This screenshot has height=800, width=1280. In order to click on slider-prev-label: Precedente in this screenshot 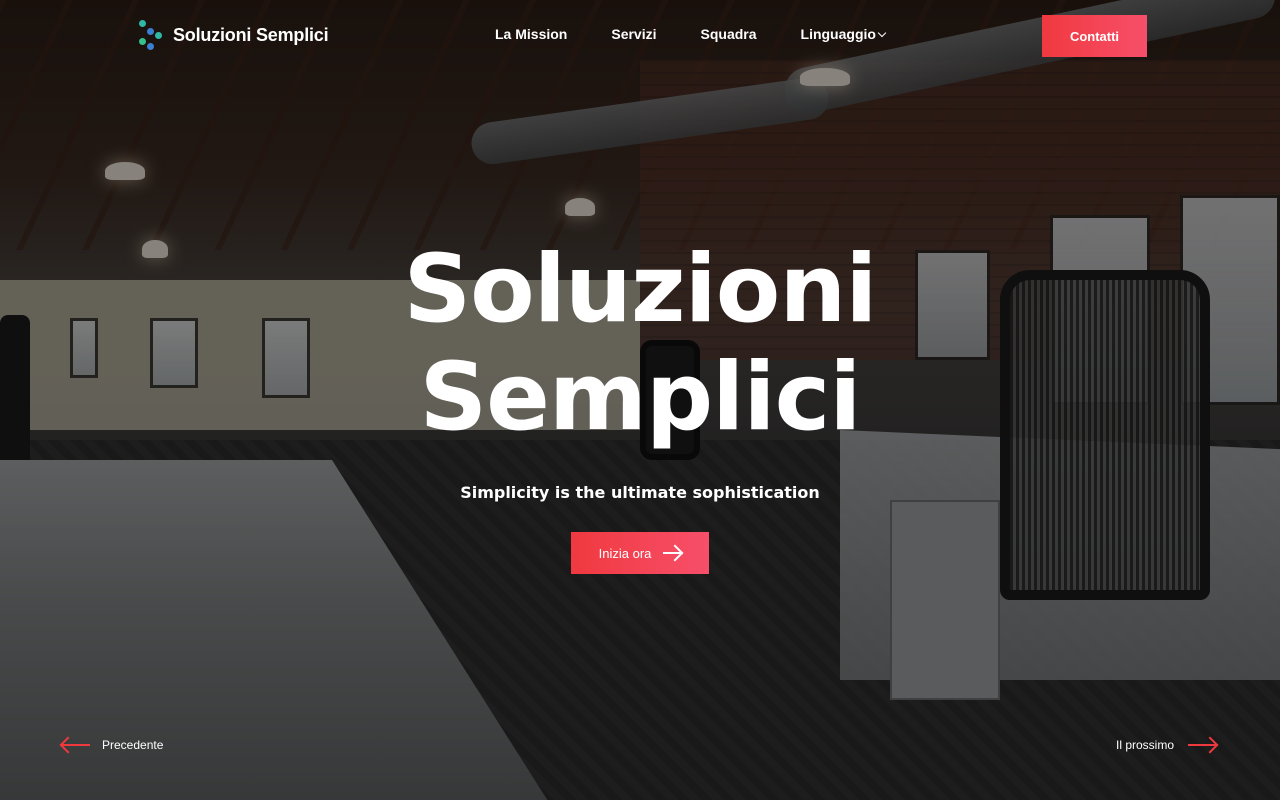, I will do `click(133, 745)`.